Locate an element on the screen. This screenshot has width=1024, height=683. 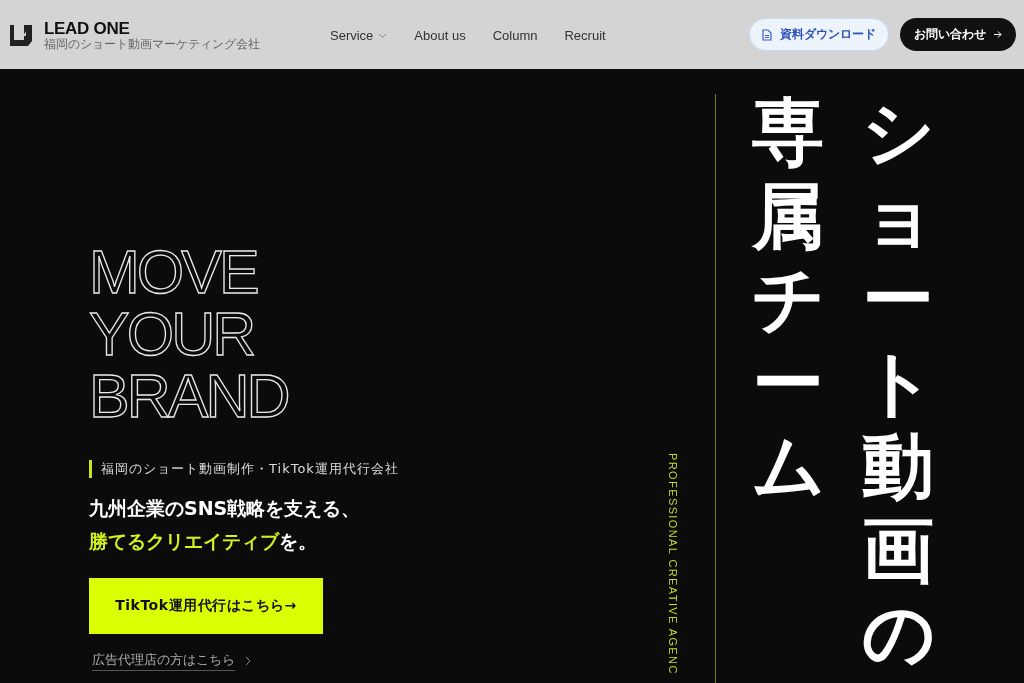
brand-name: LEAD ONE is located at coordinates (152, 28).